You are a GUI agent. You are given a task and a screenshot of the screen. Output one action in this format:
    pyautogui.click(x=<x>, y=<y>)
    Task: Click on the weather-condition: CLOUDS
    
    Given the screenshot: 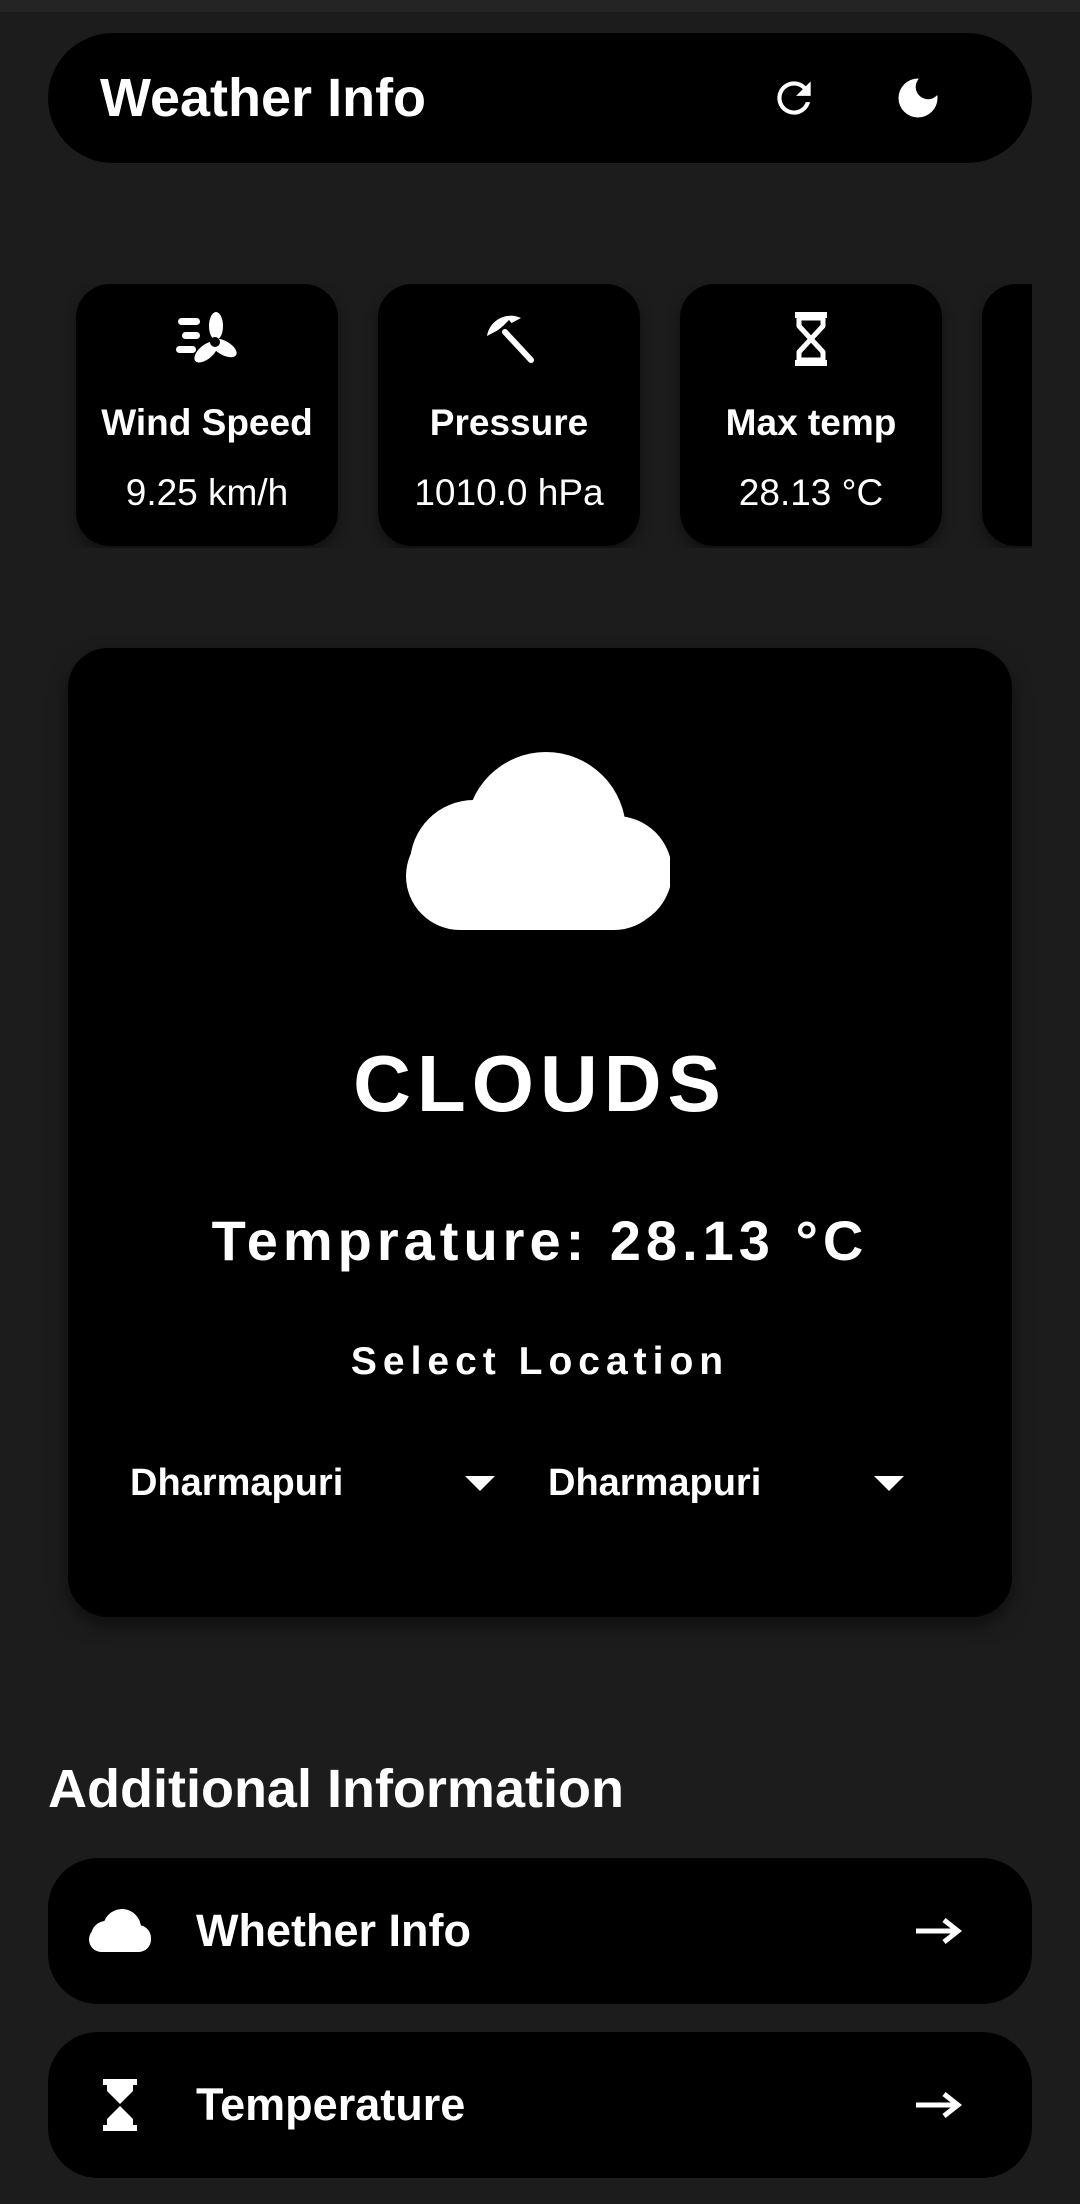 What is the action you would take?
    pyautogui.click(x=540, y=1083)
    